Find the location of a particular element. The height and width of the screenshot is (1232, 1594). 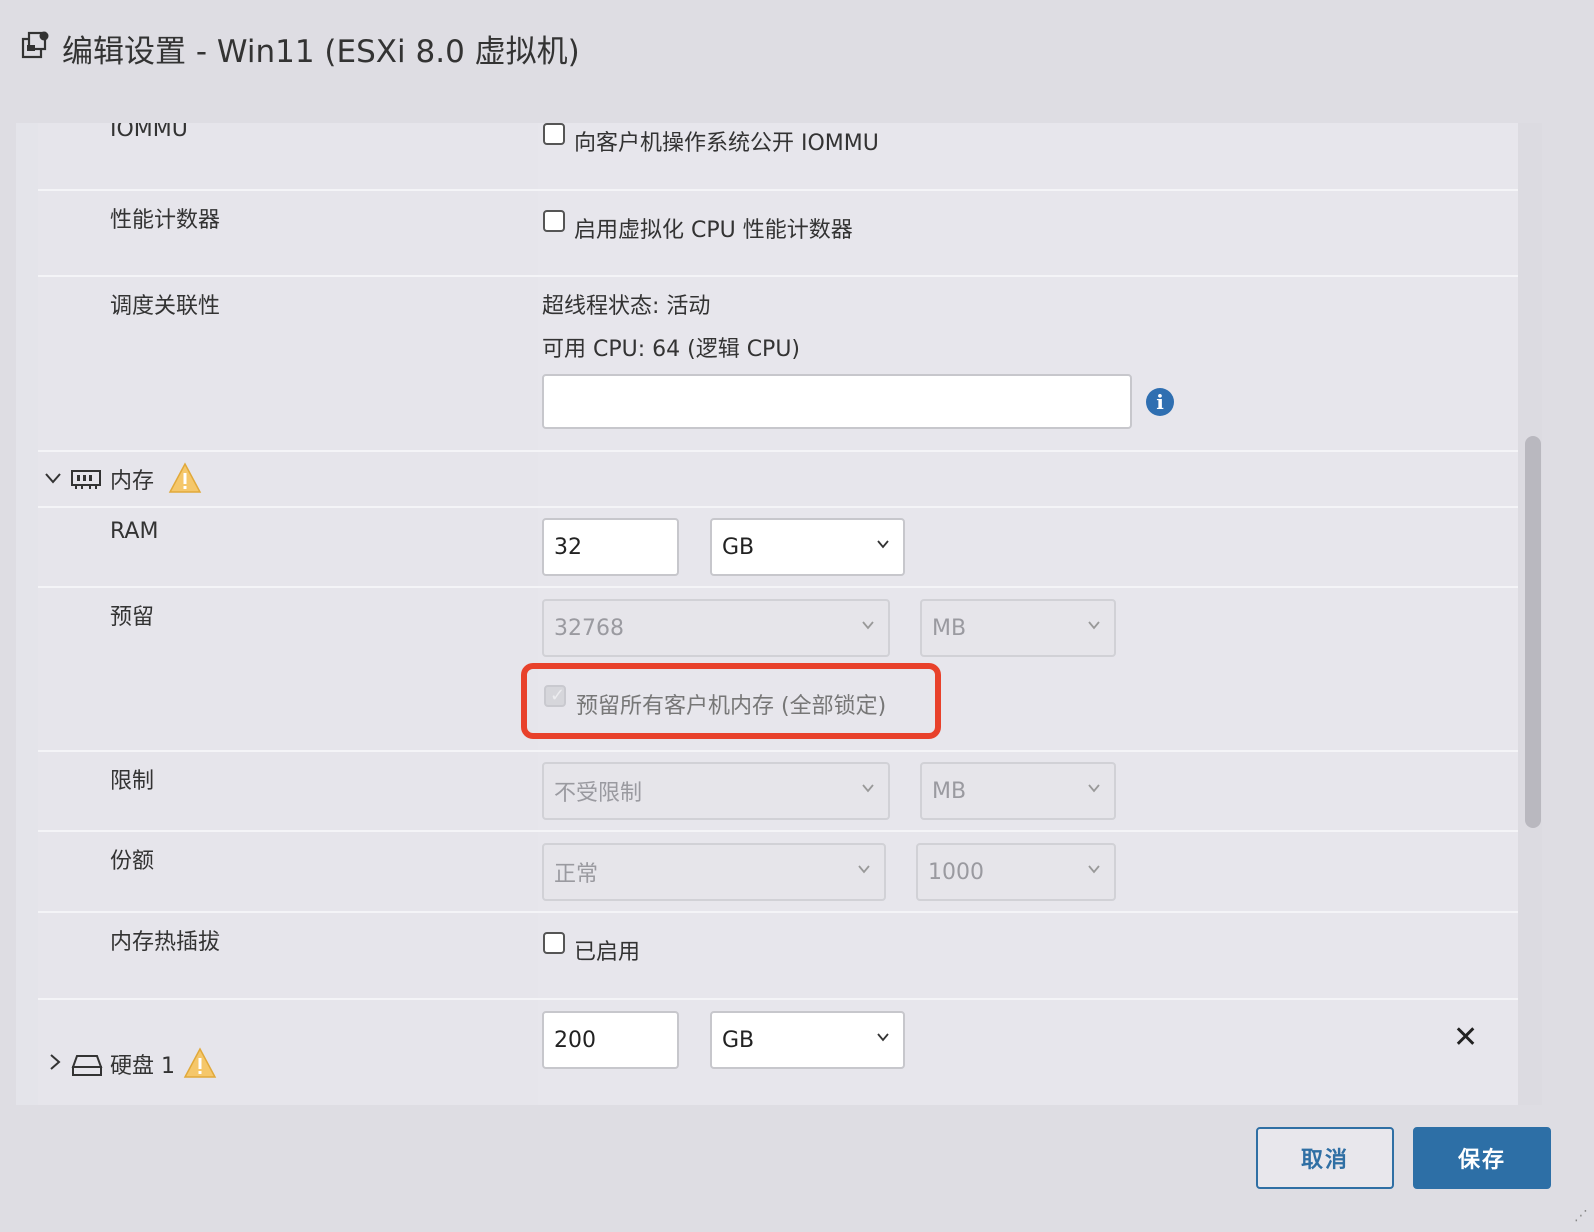

highlight-box is located at coordinates (731, 701).